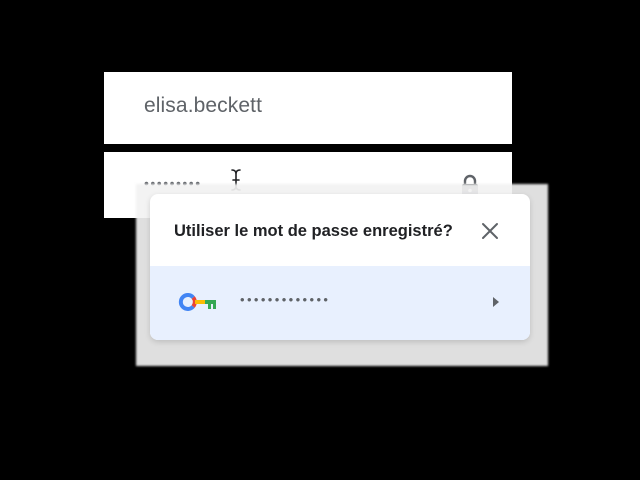 The image size is (640, 480). What do you see at coordinates (313, 231) in the screenshot?
I see `popup-title: Utiliser le mot de passe enregistré?` at bounding box center [313, 231].